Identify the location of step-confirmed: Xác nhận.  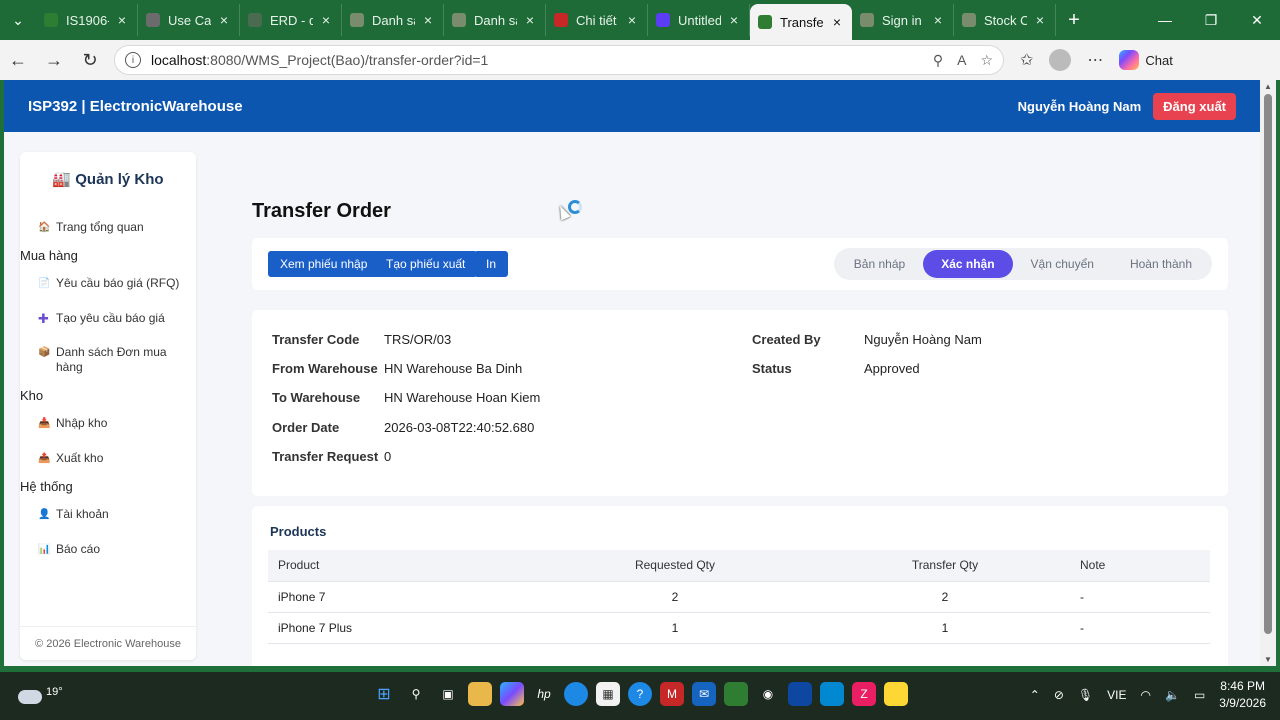
(968, 264).